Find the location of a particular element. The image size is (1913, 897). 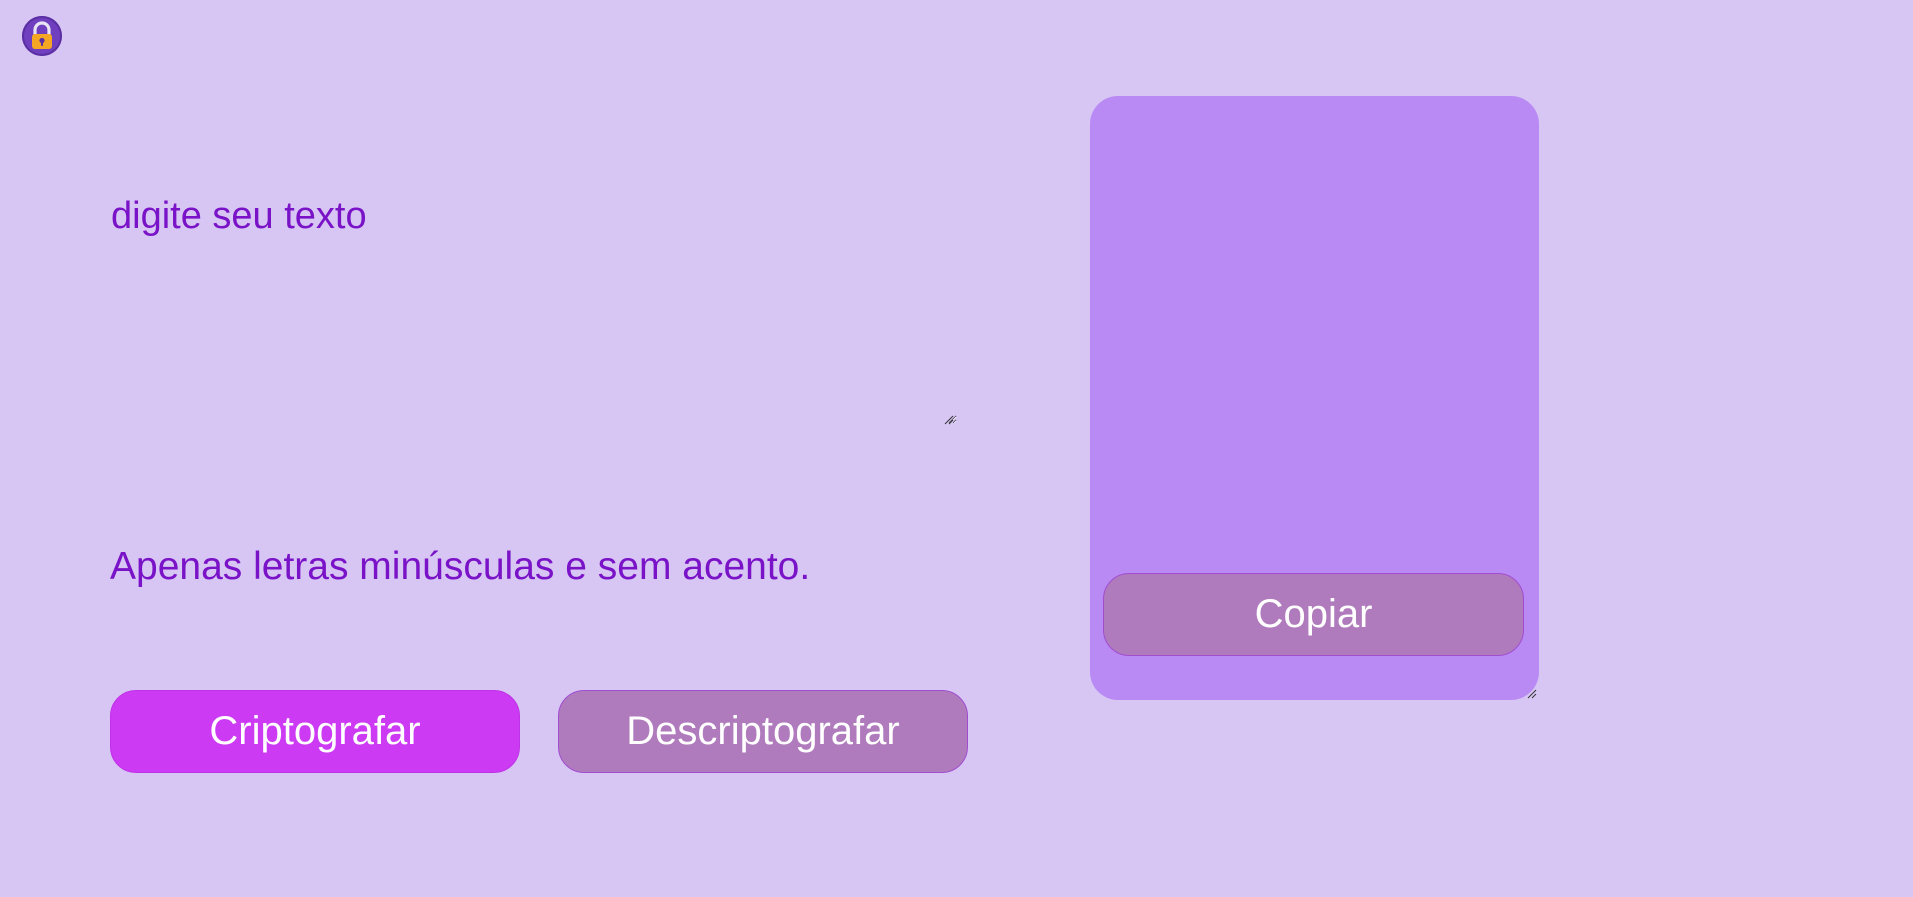

lock-logo-icon is located at coordinates (42, 36).